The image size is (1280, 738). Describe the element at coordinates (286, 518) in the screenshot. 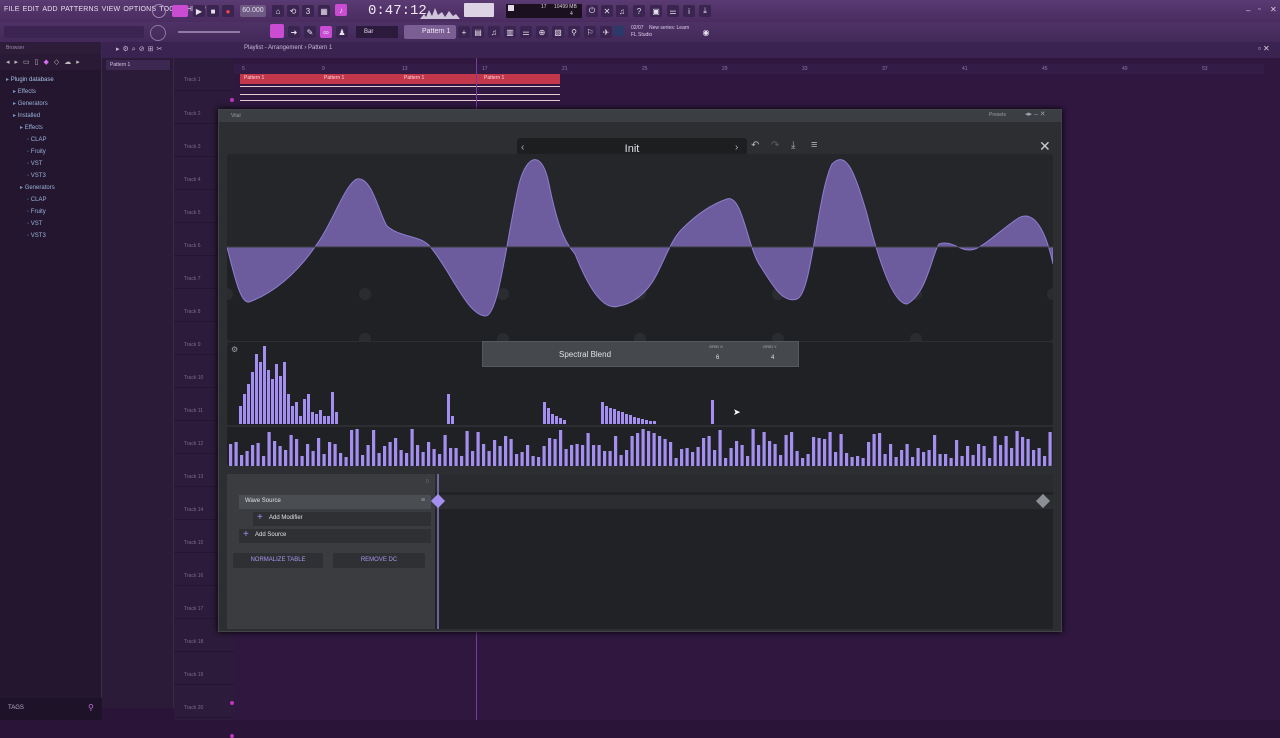

I see `add-modifier-label: Add Modifier` at that location.